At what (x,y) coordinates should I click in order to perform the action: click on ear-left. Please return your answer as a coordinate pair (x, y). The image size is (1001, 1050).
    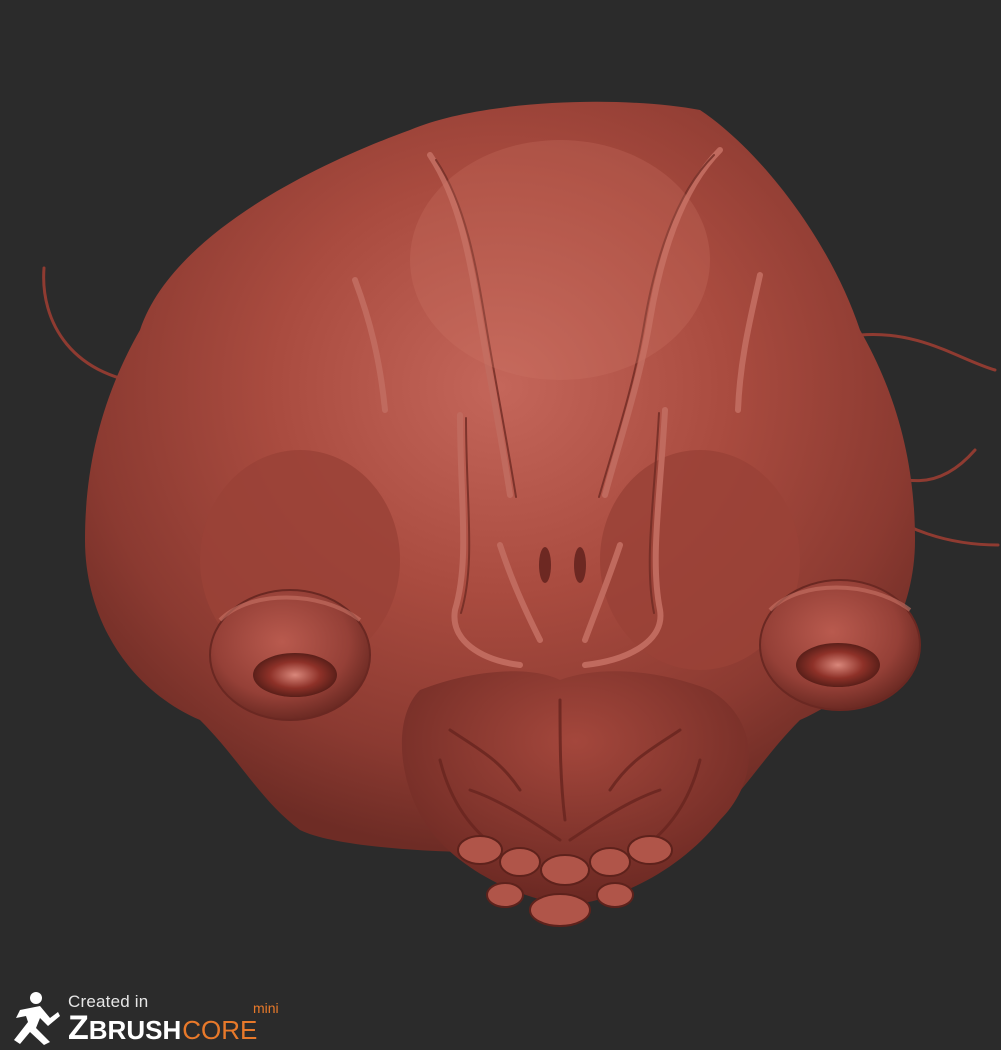
    Looking at the image, I should click on (290, 655).